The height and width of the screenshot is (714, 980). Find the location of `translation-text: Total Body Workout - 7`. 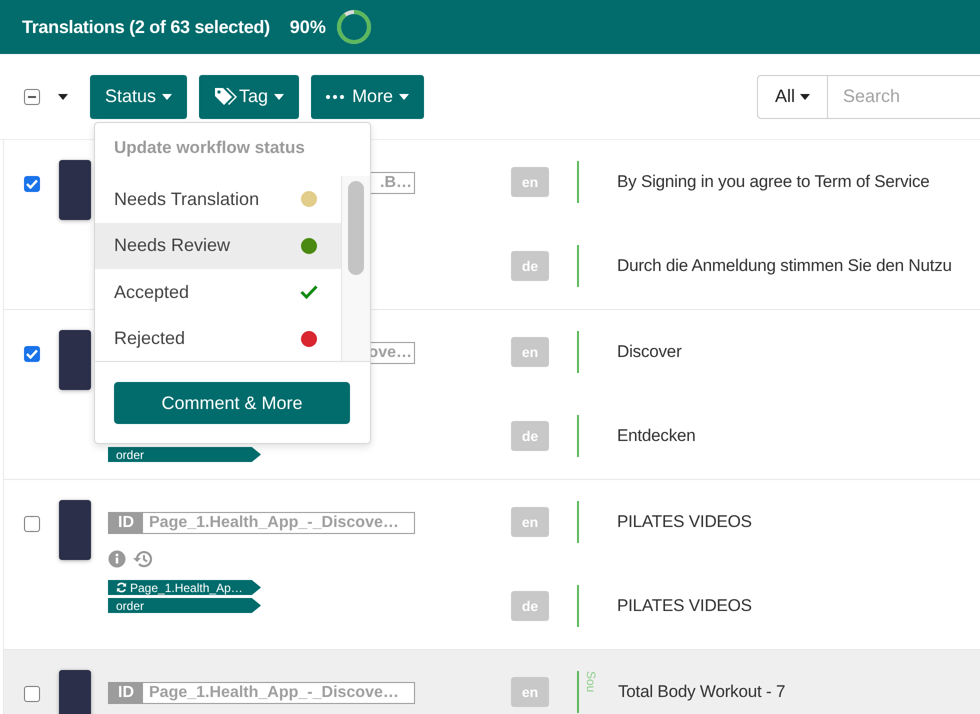

translation-text: Total Body Workout - 7 is located at coordinates (702, 692).